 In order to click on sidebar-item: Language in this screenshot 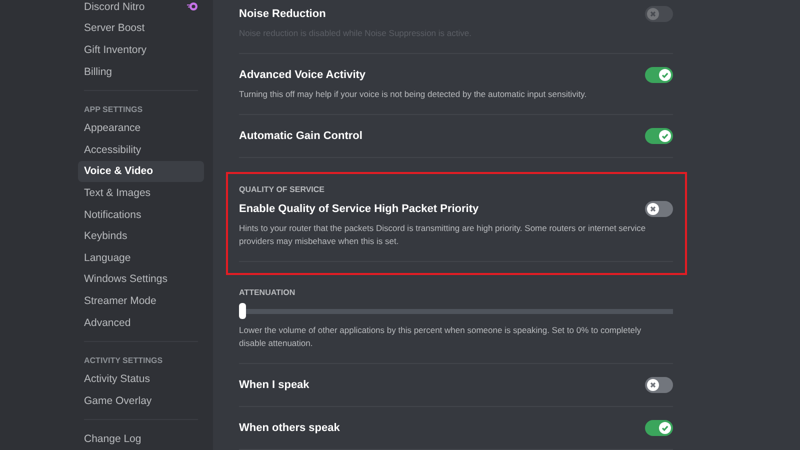, I will do `click(141, 257)`.